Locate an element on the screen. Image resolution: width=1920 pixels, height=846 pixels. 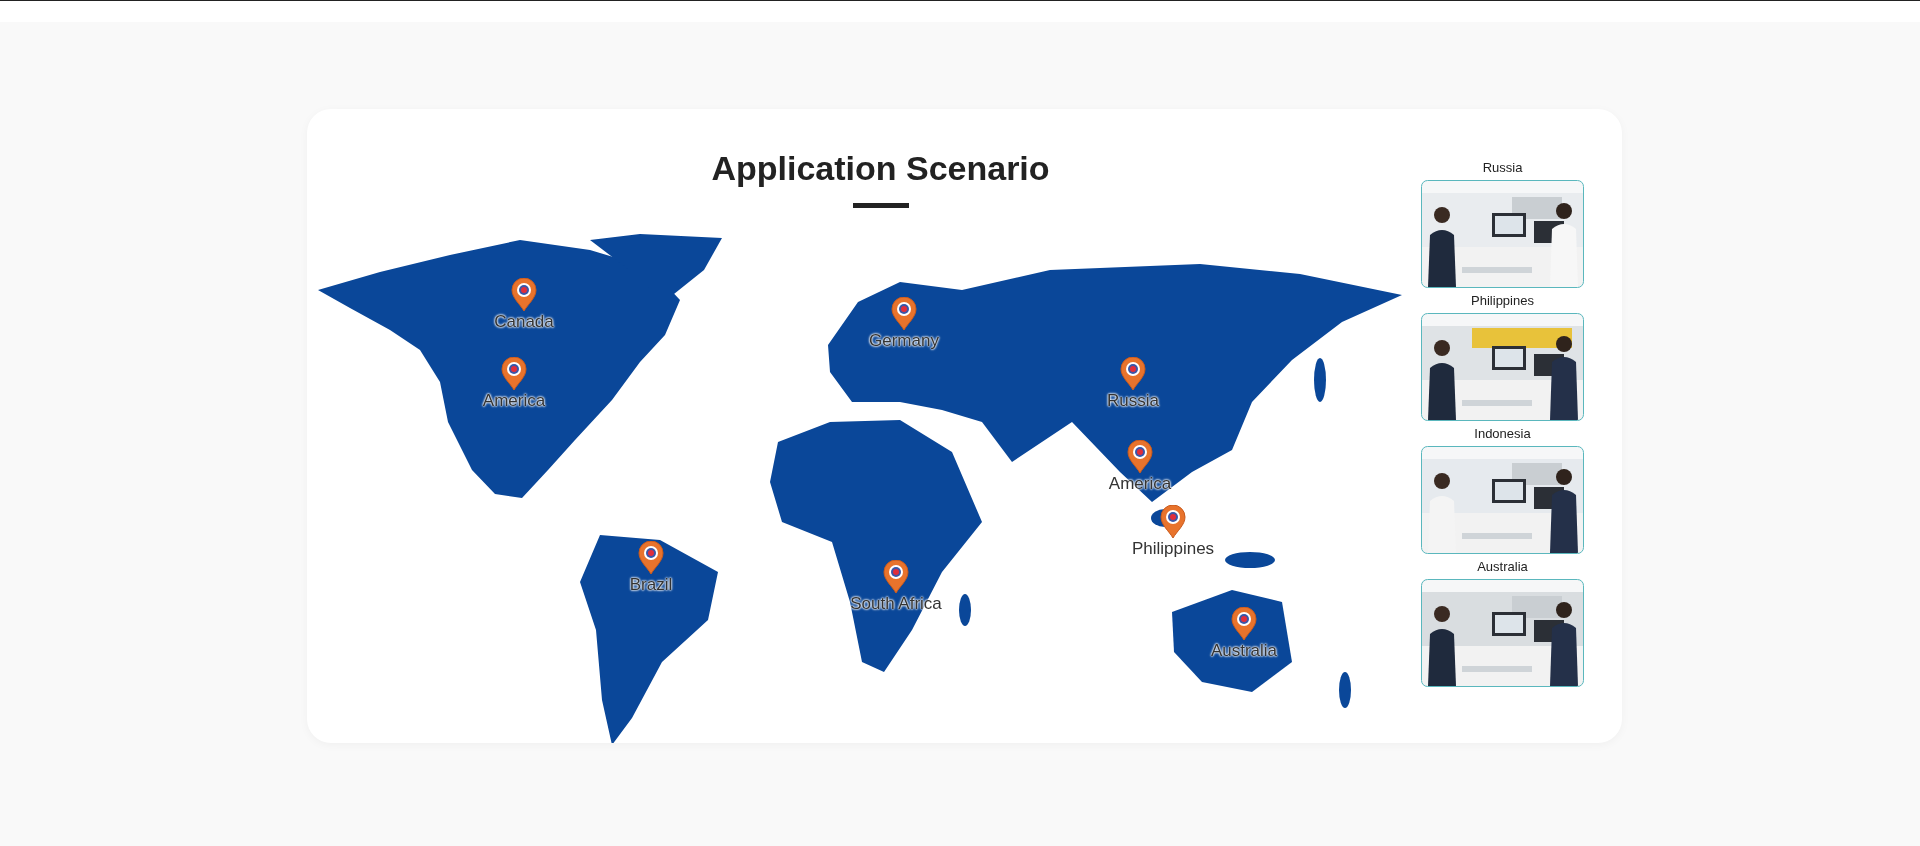
scenario-caption: Russia is located at coordinates (1502, 168).